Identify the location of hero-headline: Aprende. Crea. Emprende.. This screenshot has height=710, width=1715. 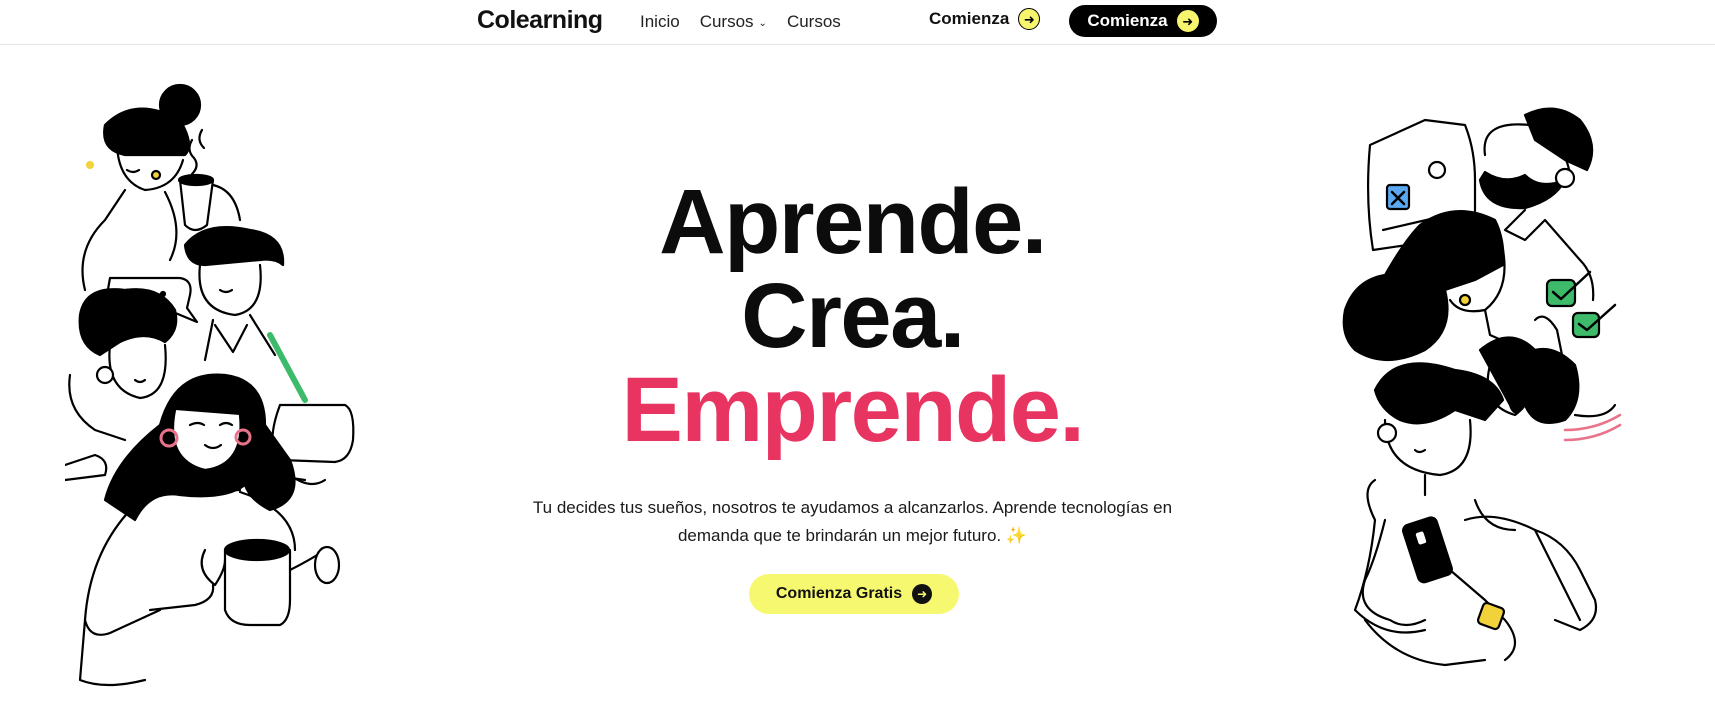
(852, 316).